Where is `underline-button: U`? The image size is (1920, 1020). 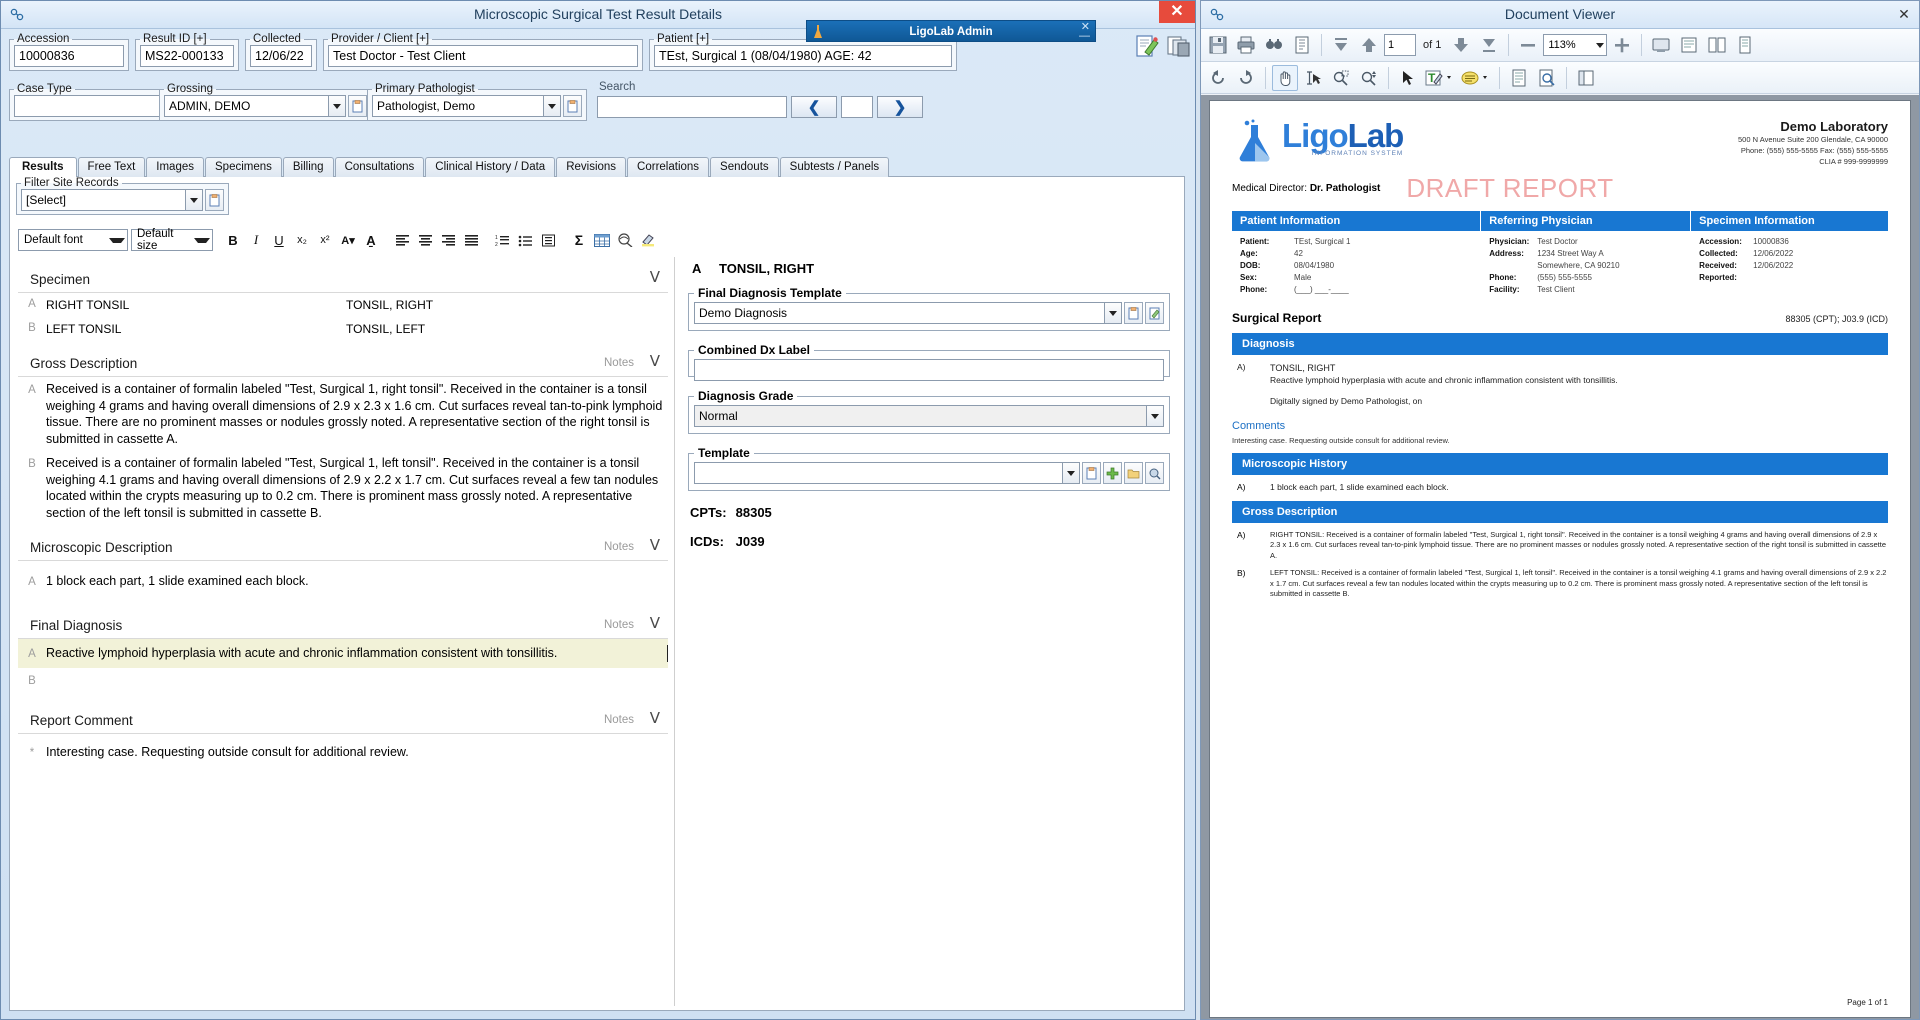 underline-button: U is located at coordinates (279, 240).